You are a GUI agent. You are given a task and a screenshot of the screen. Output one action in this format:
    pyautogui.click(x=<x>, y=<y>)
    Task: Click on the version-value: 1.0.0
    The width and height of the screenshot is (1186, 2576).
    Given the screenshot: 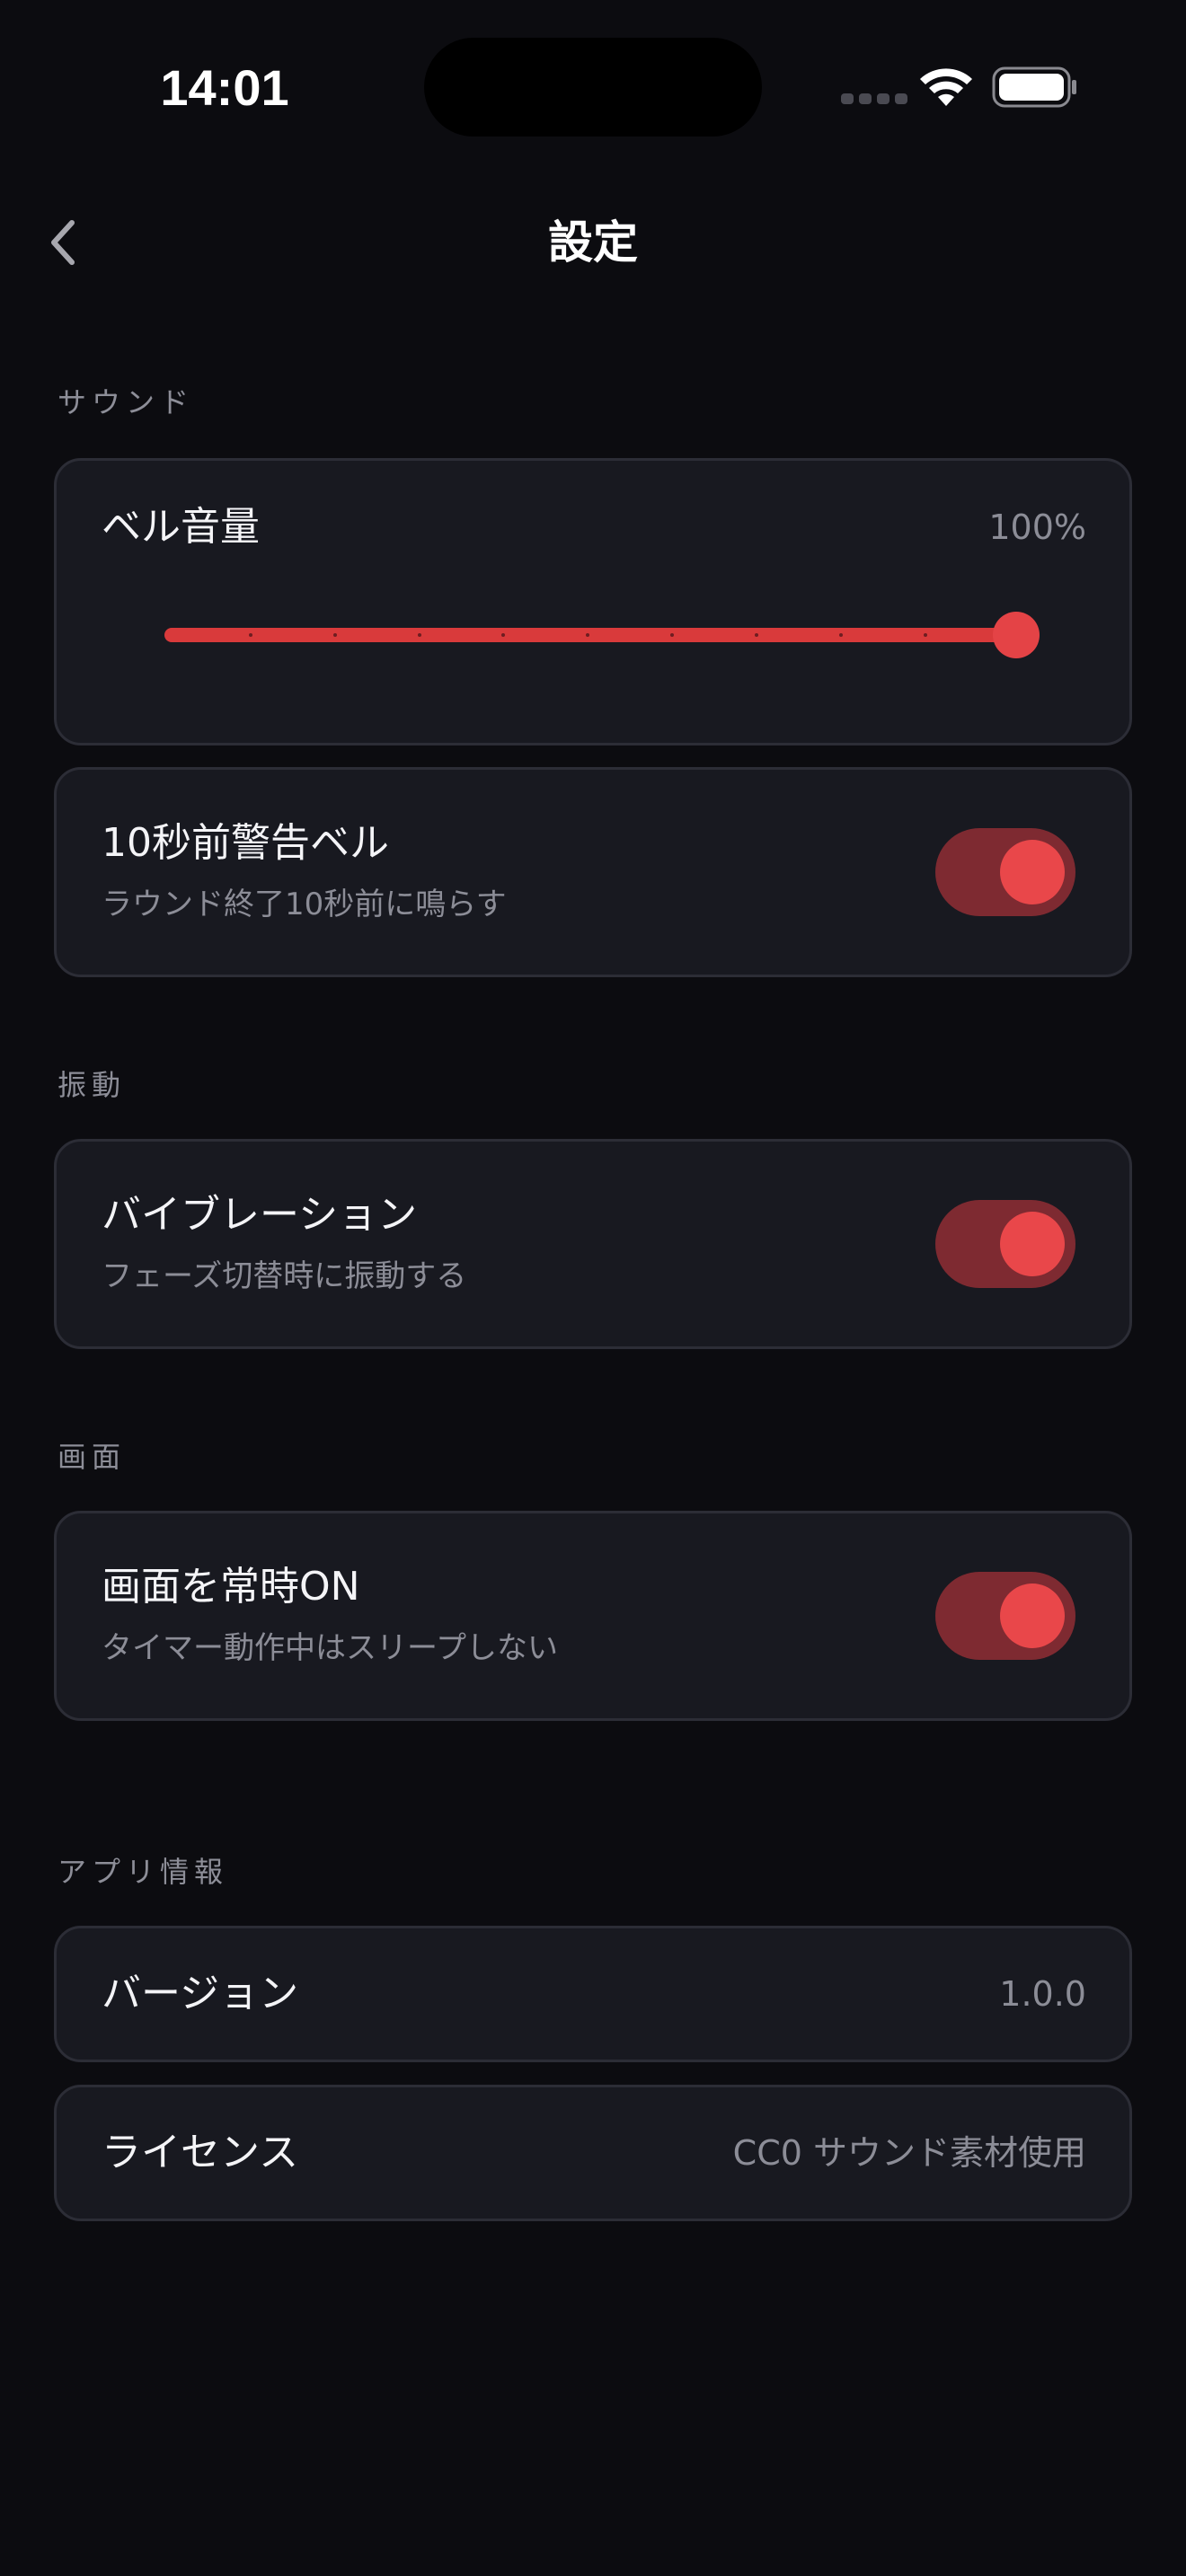 What is the action you would take?
    pyautogui.click(x=1042, y=1994)
    